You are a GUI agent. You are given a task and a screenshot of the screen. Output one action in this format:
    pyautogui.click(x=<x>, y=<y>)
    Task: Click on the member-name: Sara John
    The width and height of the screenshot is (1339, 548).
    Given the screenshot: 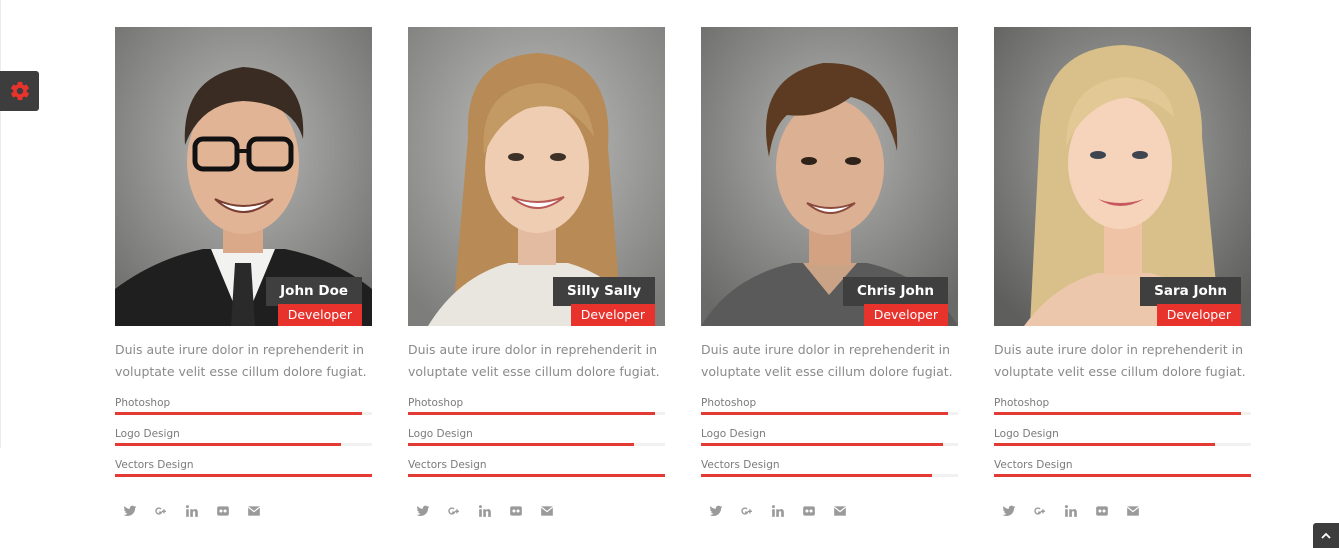 What is the action you would take?
    pyautogui.click(x=1190, y=291)
    